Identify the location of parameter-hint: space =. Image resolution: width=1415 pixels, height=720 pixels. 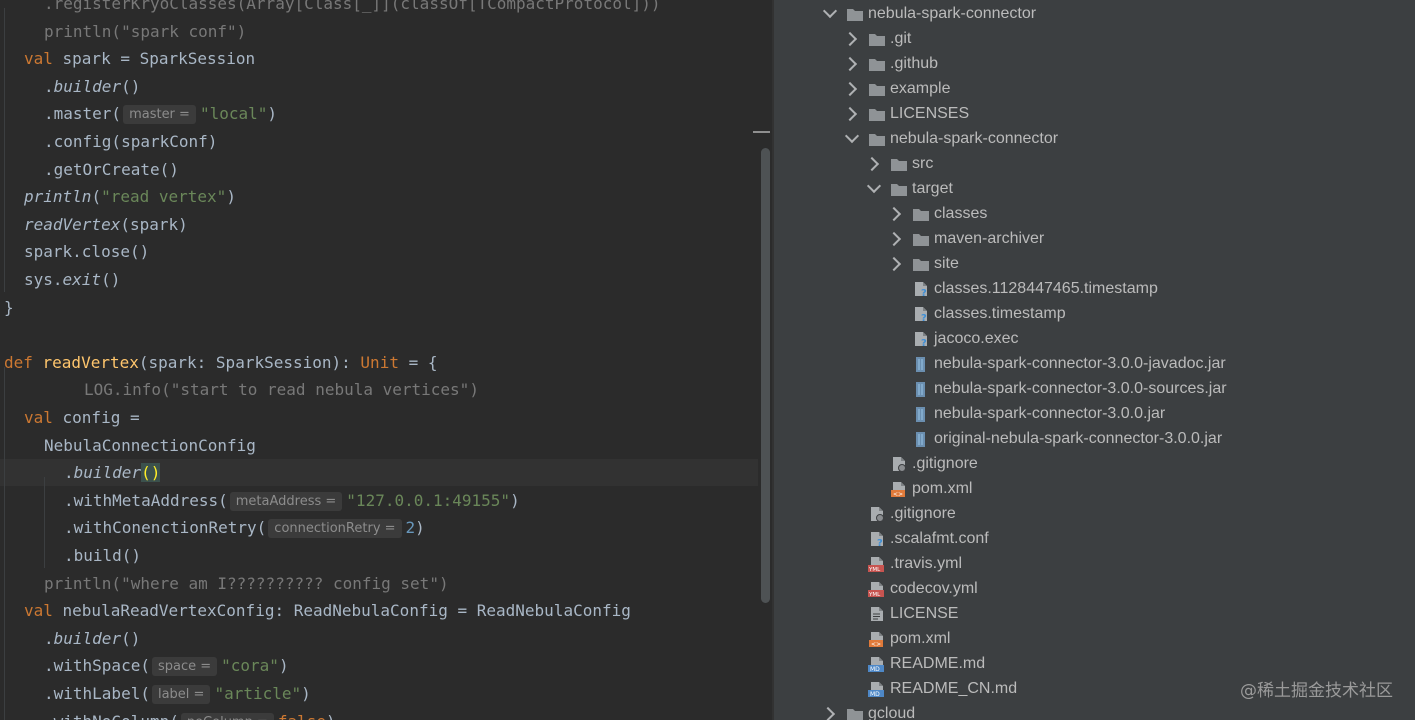
(184, 667).